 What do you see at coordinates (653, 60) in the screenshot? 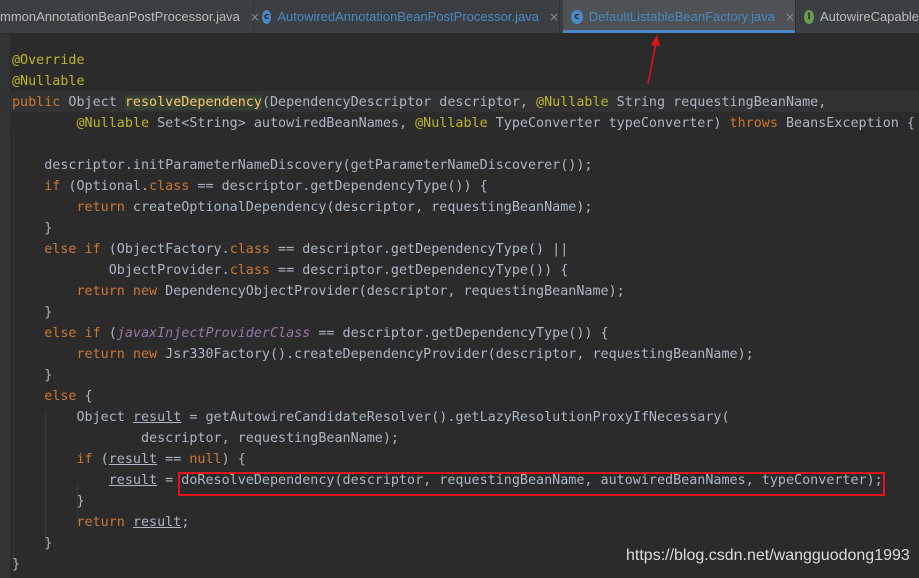
I see `red-arrow-annotation` at bounding box center [653, 60].